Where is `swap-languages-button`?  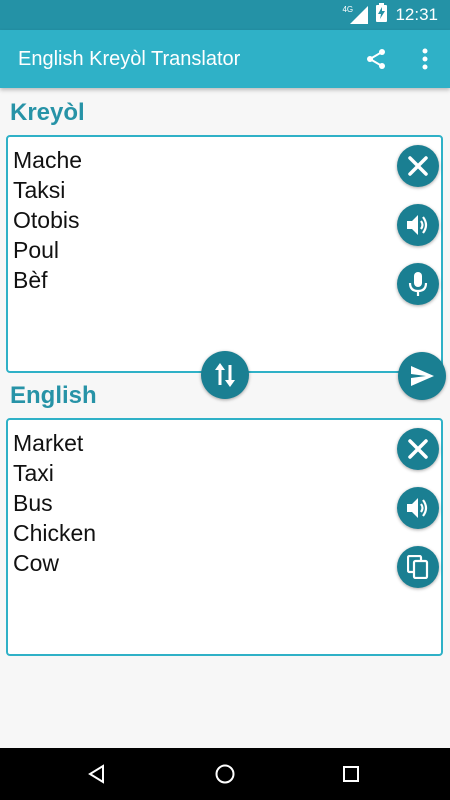 swap-languages-button is located at coordinates (225, 375).